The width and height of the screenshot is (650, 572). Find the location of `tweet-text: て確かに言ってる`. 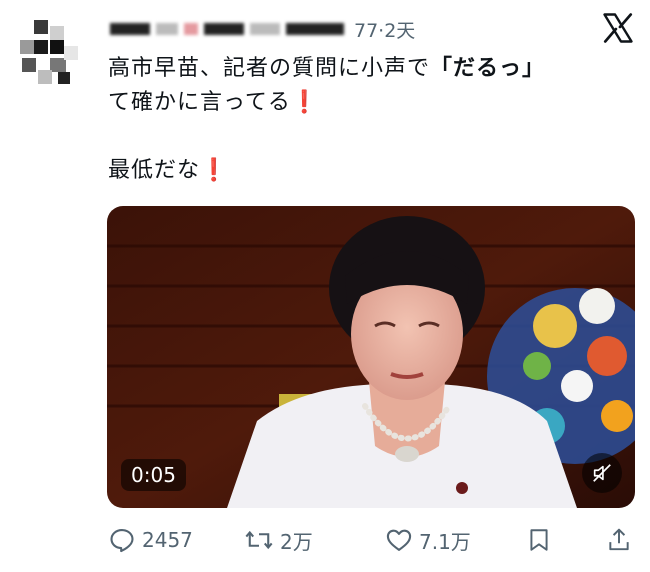

tweet-text: て確かに言ってる is located at coordinates (199, 102).